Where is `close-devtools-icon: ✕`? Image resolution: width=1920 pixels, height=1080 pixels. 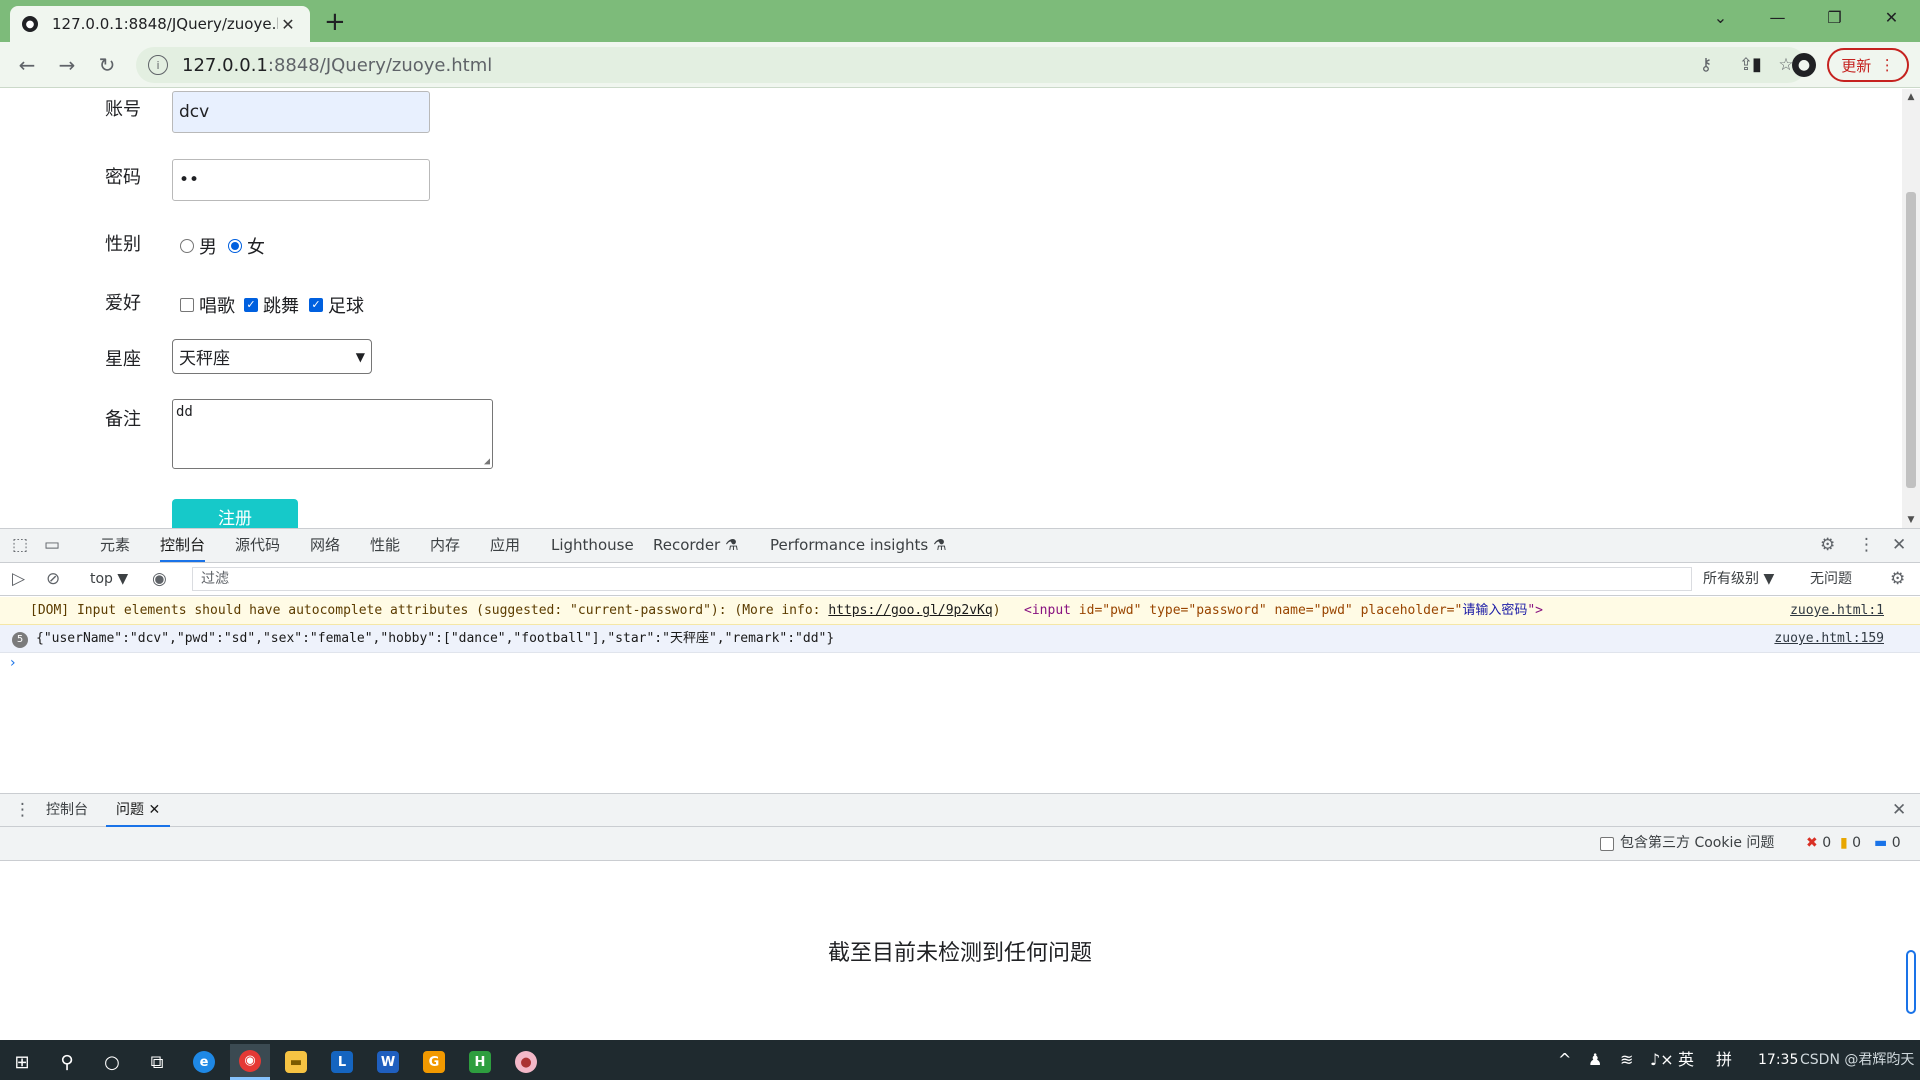 close-devtools-icon: ✕ is located at coordinates (1899, 545).